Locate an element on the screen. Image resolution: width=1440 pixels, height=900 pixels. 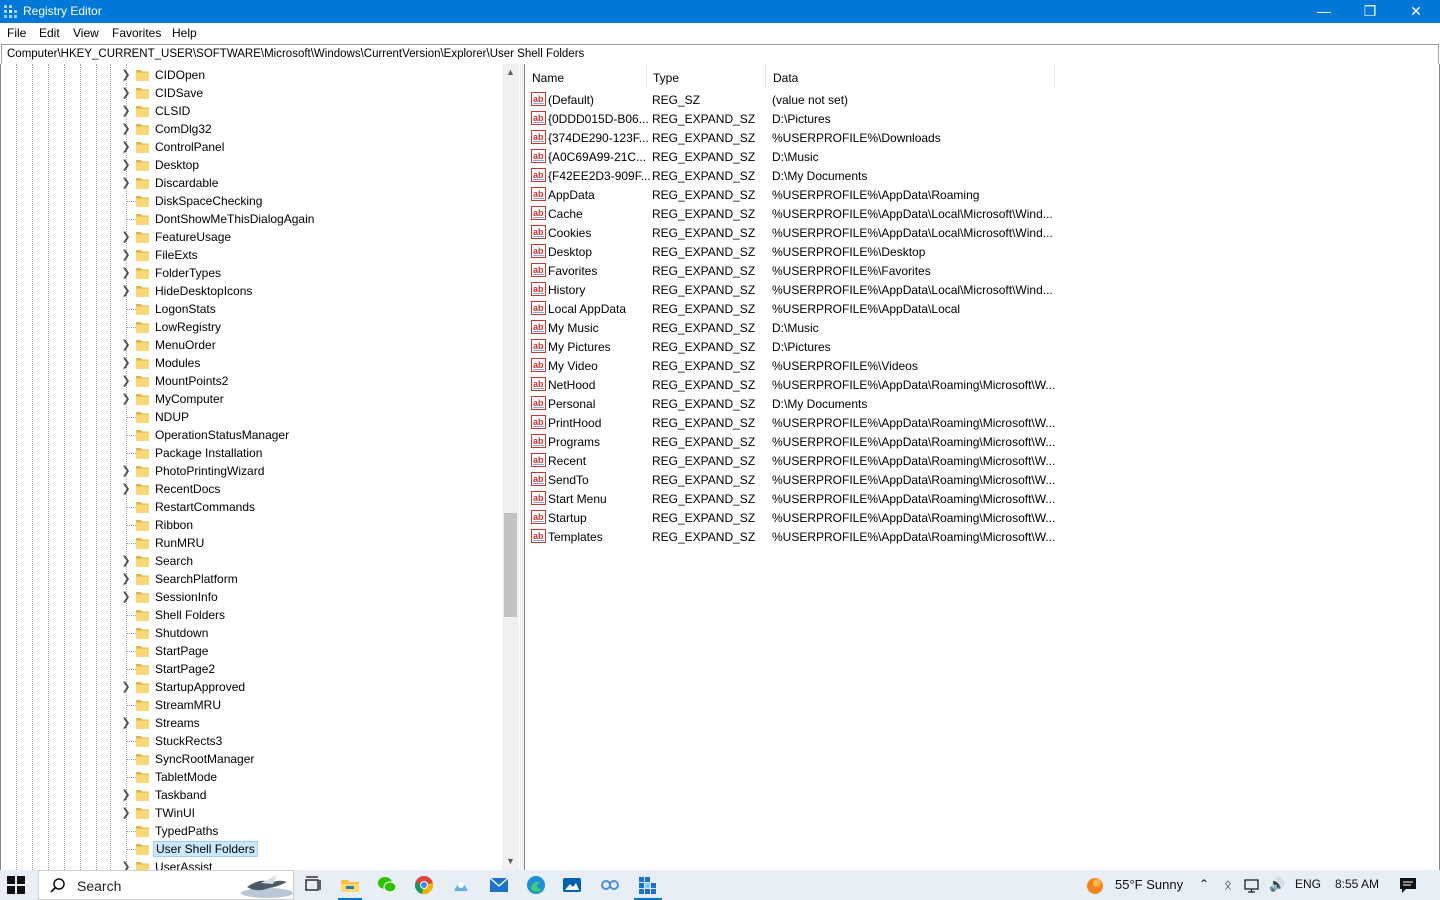
chevron-up-icon: ⌃ is located at coordinates (1204, 884).